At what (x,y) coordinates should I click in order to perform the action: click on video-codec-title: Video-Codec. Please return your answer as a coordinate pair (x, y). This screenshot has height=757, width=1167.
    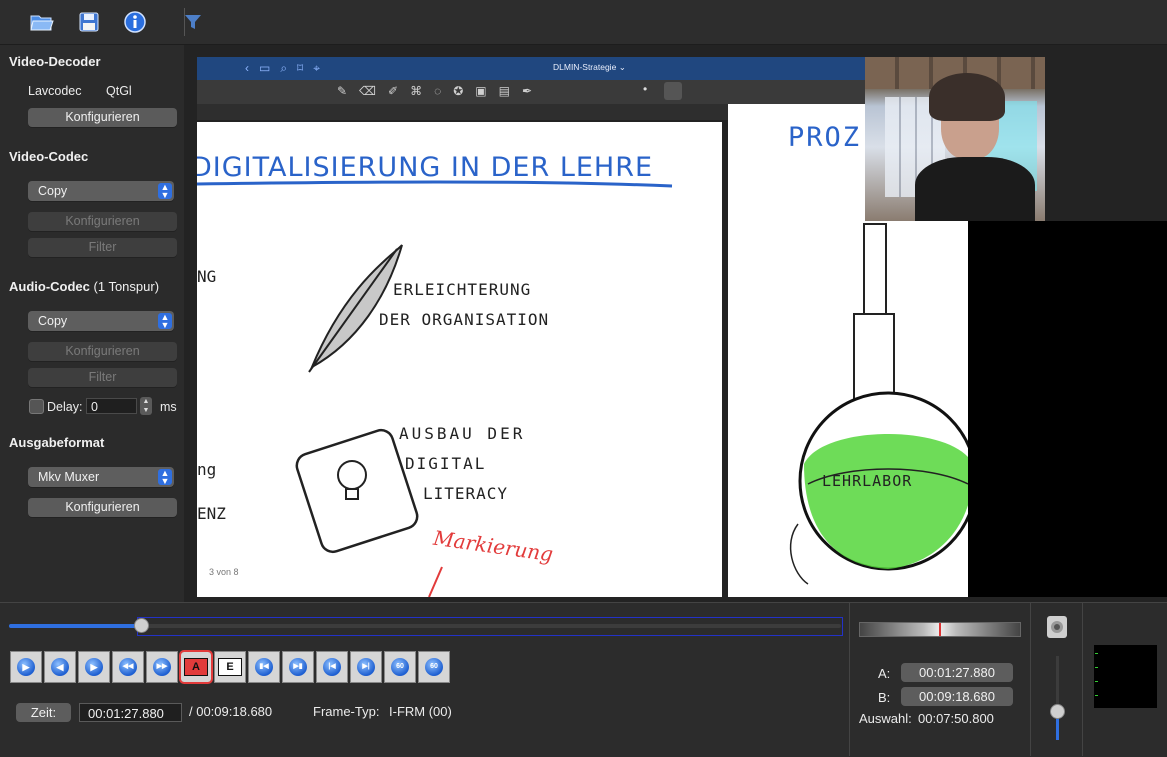
    Looking at the image, I should click on (49, 156).